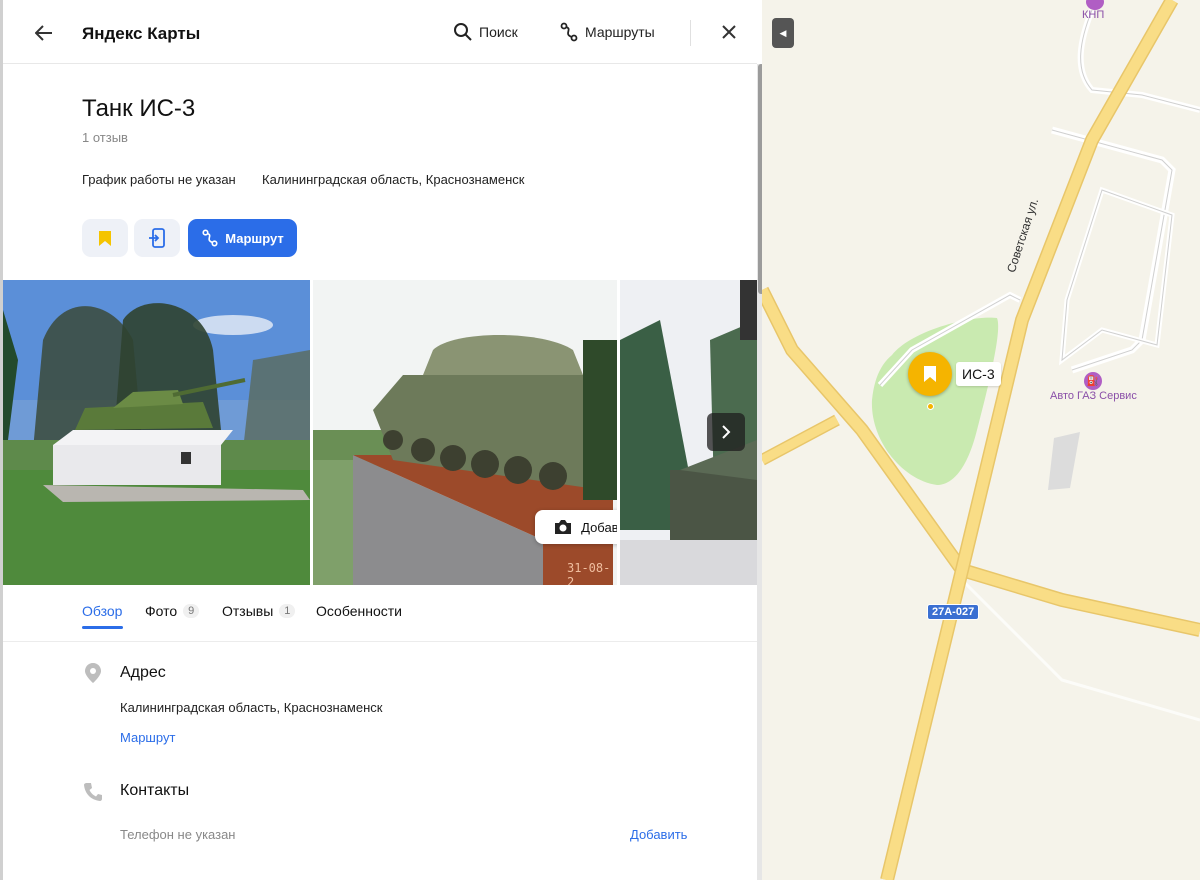 This screenshot has width=1200, height=880. I want to click on phone-not-specified: Телефон не указан, so click(178, 834).